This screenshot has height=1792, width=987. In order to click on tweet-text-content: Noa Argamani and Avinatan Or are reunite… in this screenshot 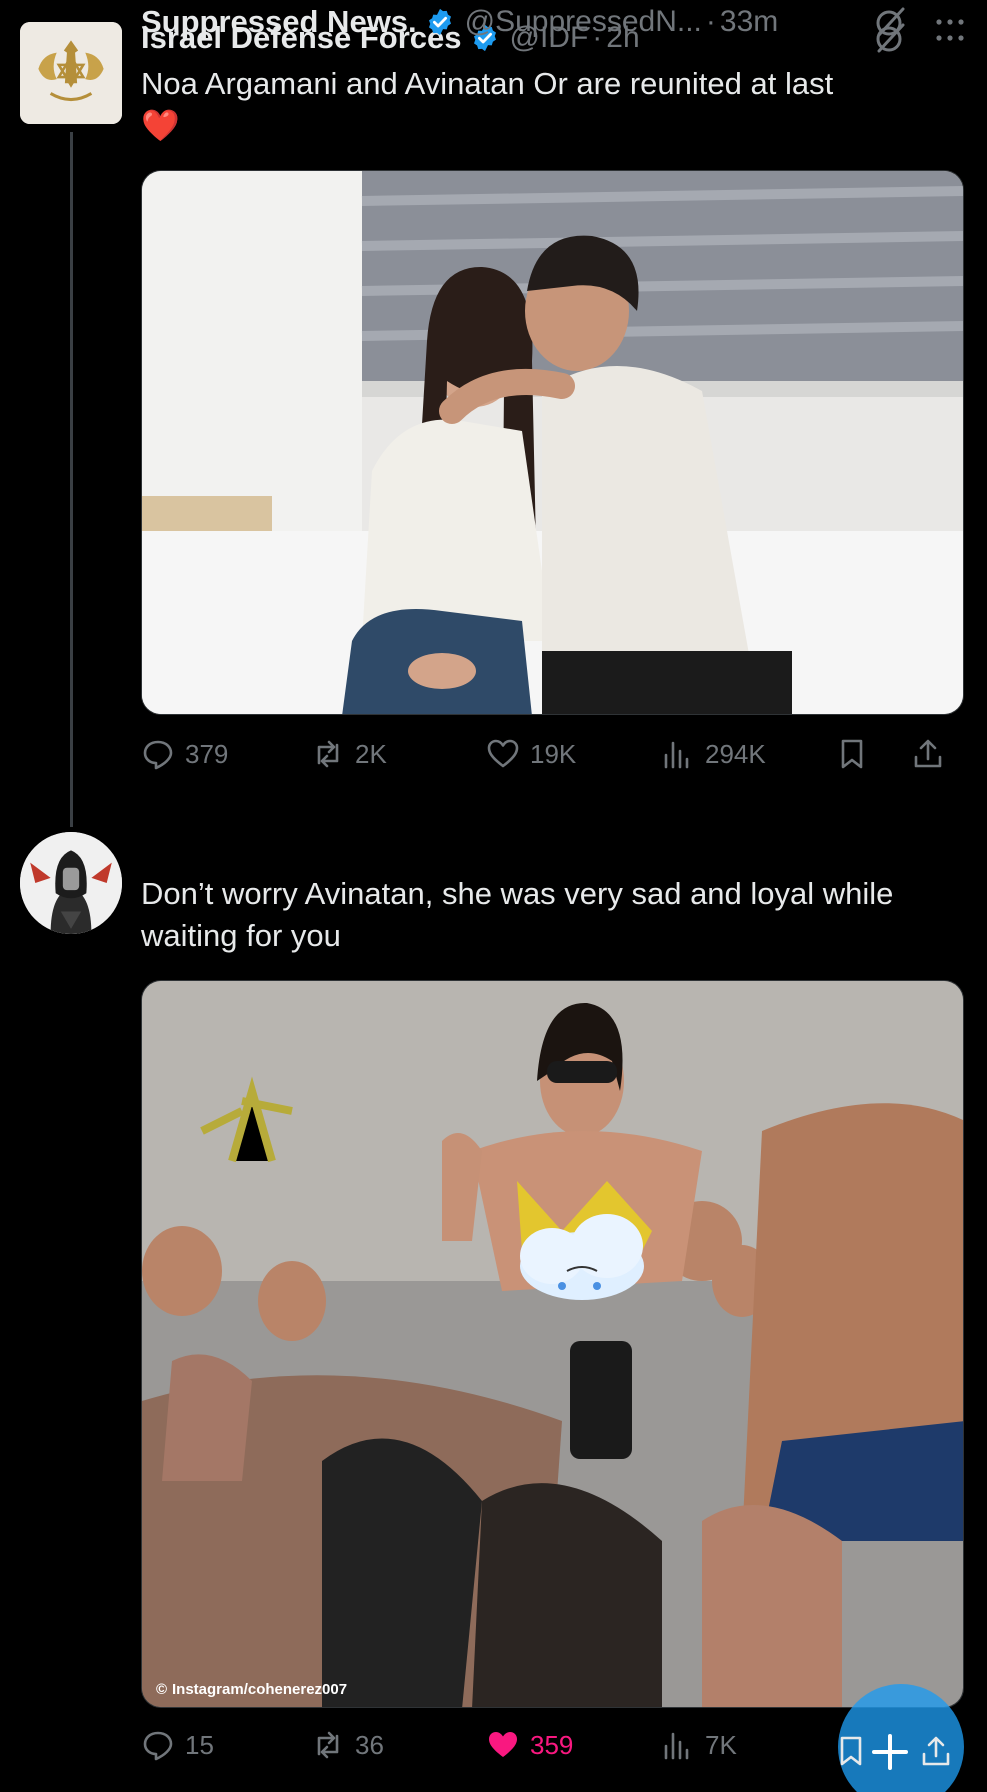, I will do `click(487, 83)`.